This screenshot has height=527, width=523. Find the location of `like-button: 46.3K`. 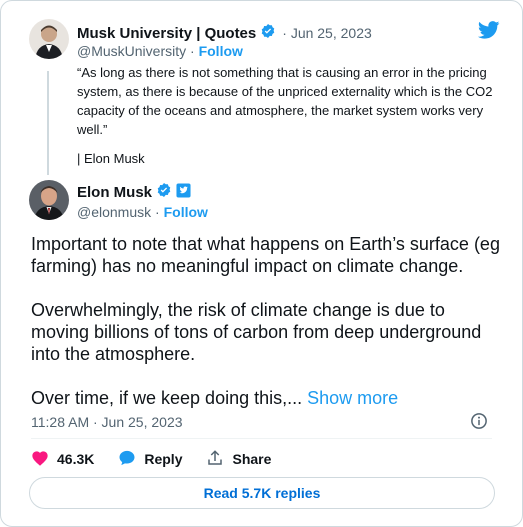

like-button: 46.3K is located at coordinates (62, 459).